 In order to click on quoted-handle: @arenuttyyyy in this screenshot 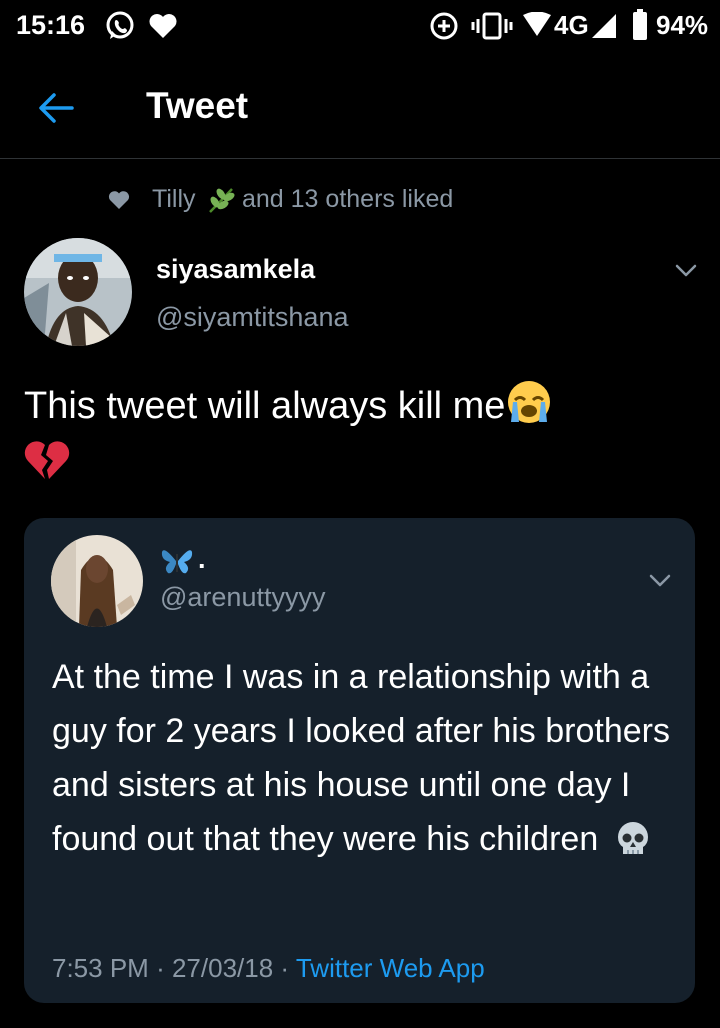, I will do `click(242, 597)`.